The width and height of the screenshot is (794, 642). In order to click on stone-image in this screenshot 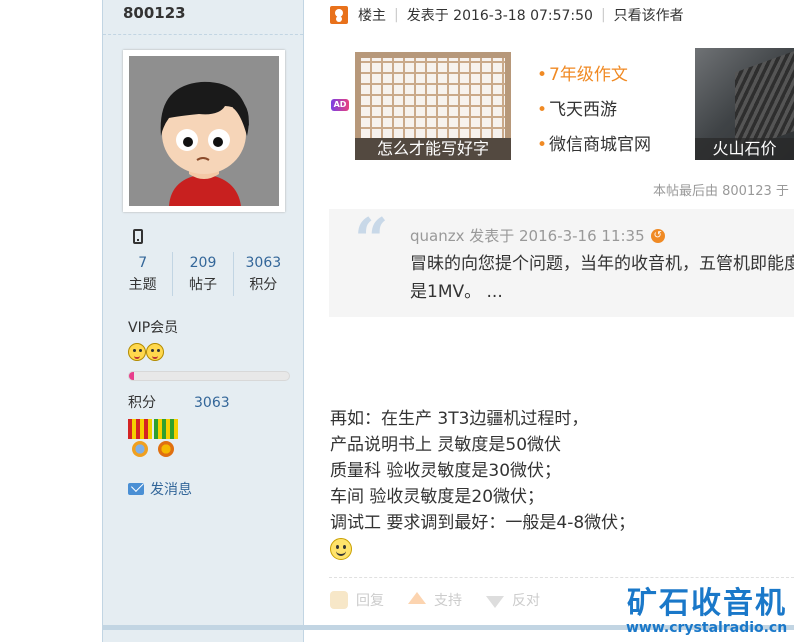, I will do `click(764, 100)`.